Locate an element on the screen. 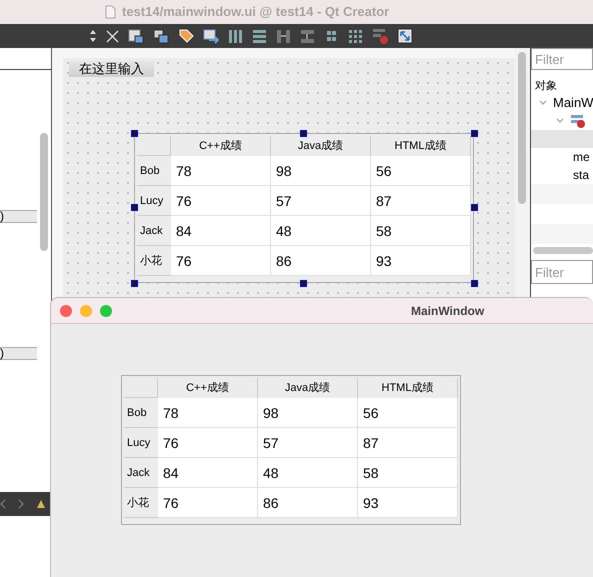  resize-icon is located at coordinates (405, 36).